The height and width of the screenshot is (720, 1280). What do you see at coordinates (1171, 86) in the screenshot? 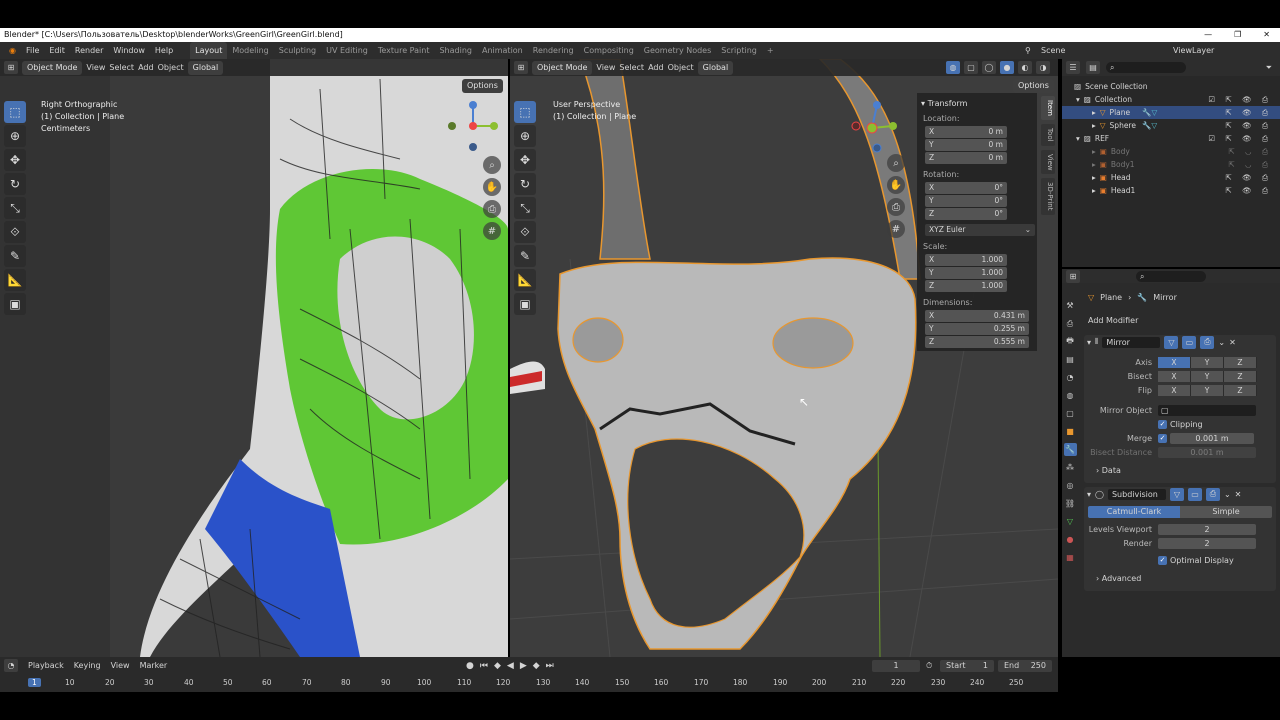
I see `outliner-row-scene-collection: ▨ Scene Collection` at bounding box center [1171, 86].